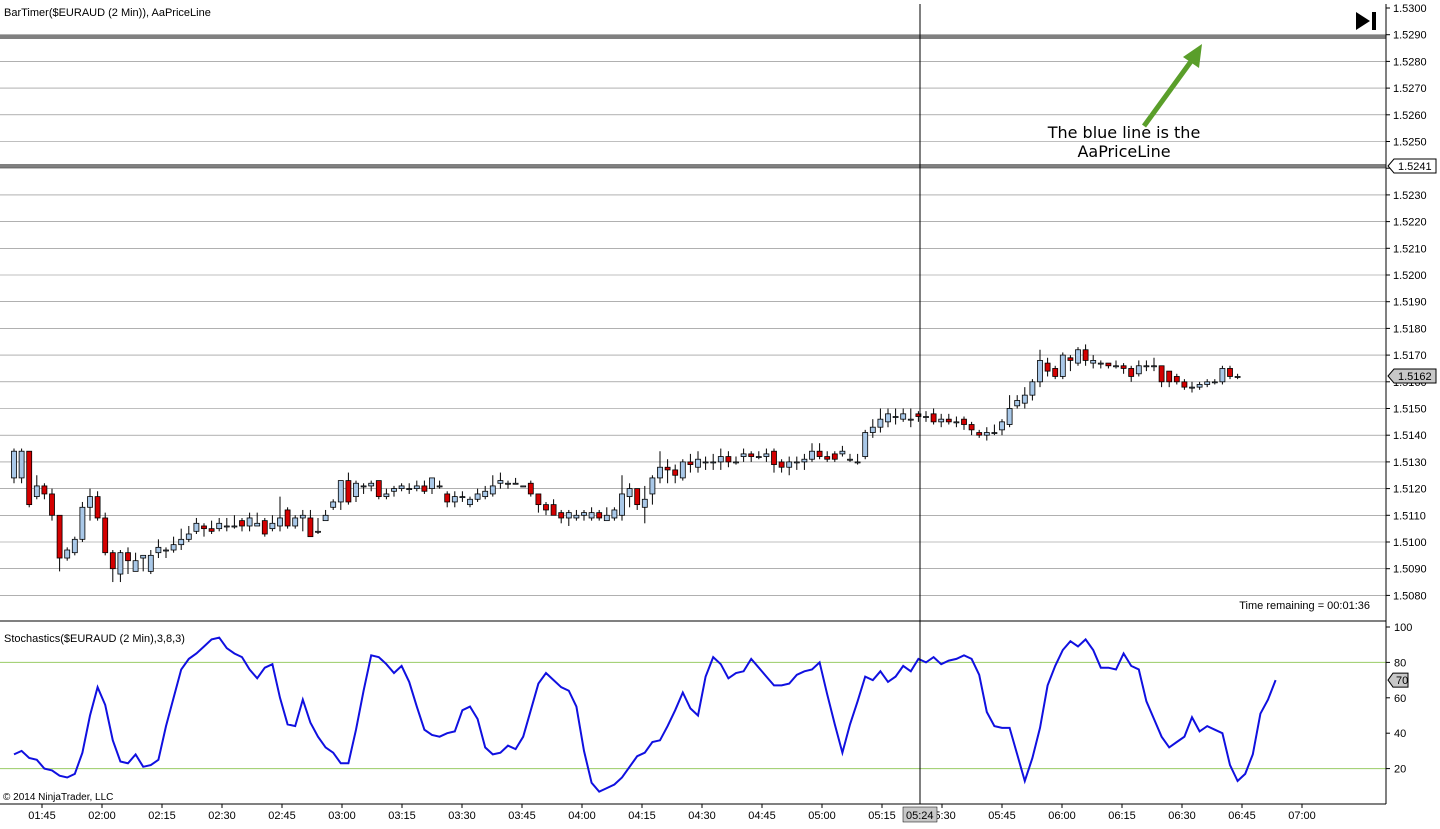  What do you see at coordinates (342, 816) in the screenshot?
I see `x-tick-label: 03:00` at bounding box center [342, 816].